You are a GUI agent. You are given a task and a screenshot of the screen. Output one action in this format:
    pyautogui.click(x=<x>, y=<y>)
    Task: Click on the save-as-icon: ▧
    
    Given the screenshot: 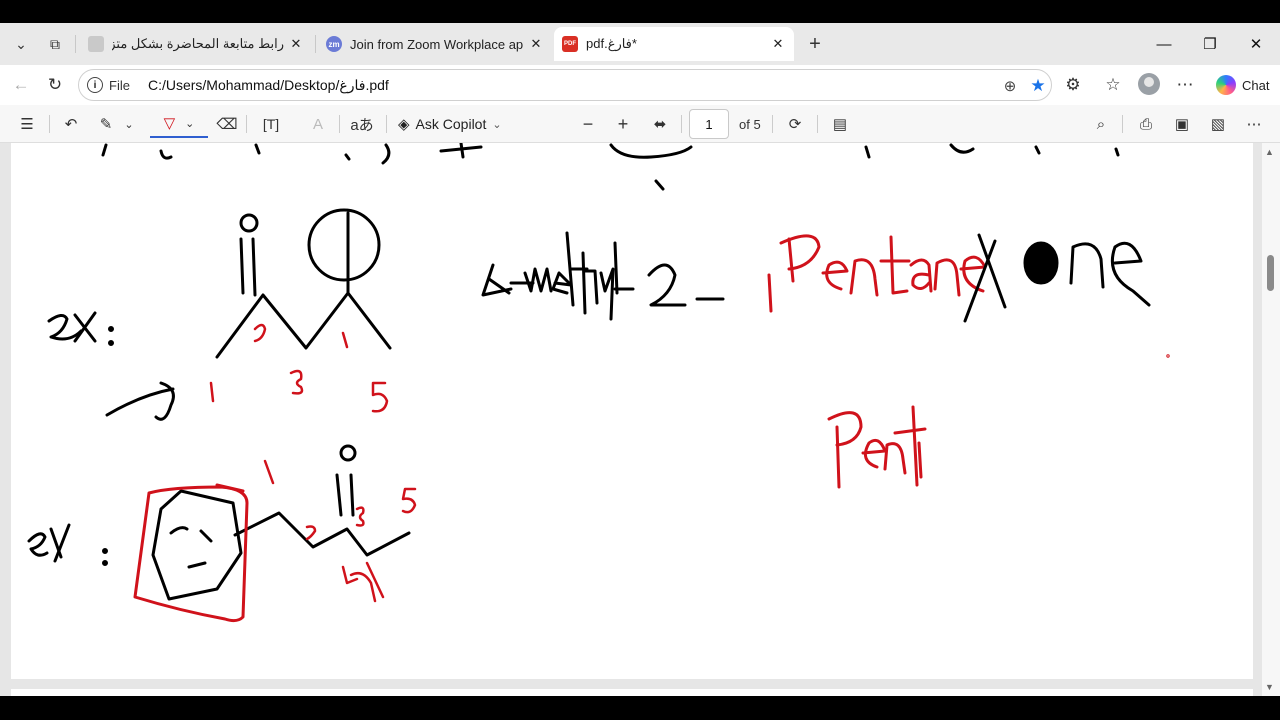 What is the action you would take?
    pyautogui.click(x=1218, y=124)
    